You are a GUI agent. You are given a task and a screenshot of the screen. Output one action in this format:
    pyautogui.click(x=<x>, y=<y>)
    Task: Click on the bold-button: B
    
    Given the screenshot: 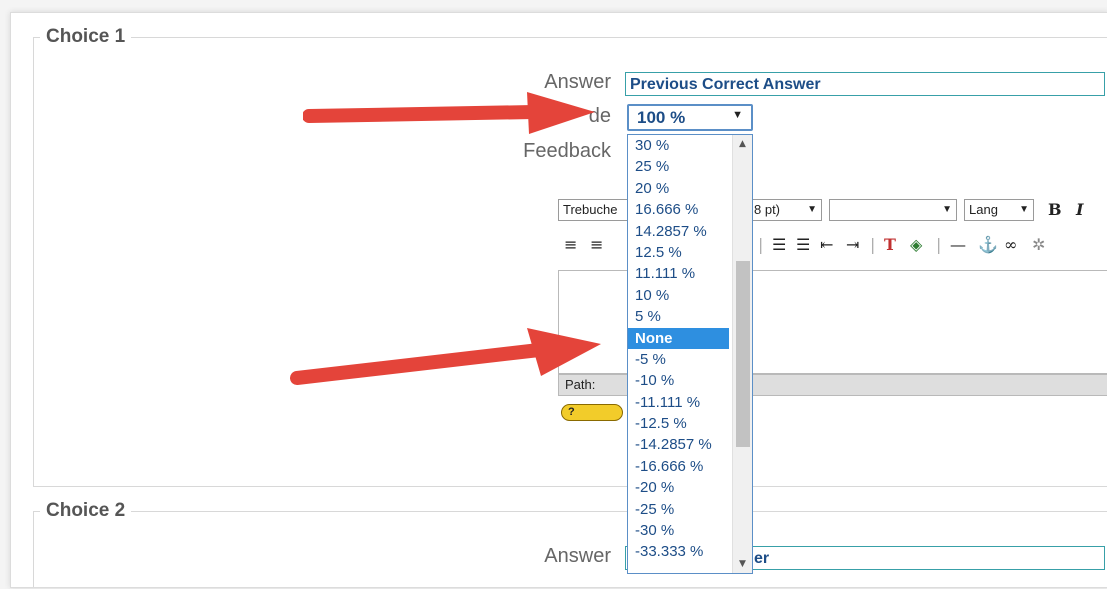 What is the action you would take?
    pyautogui.click(x=1055, y=209)
    